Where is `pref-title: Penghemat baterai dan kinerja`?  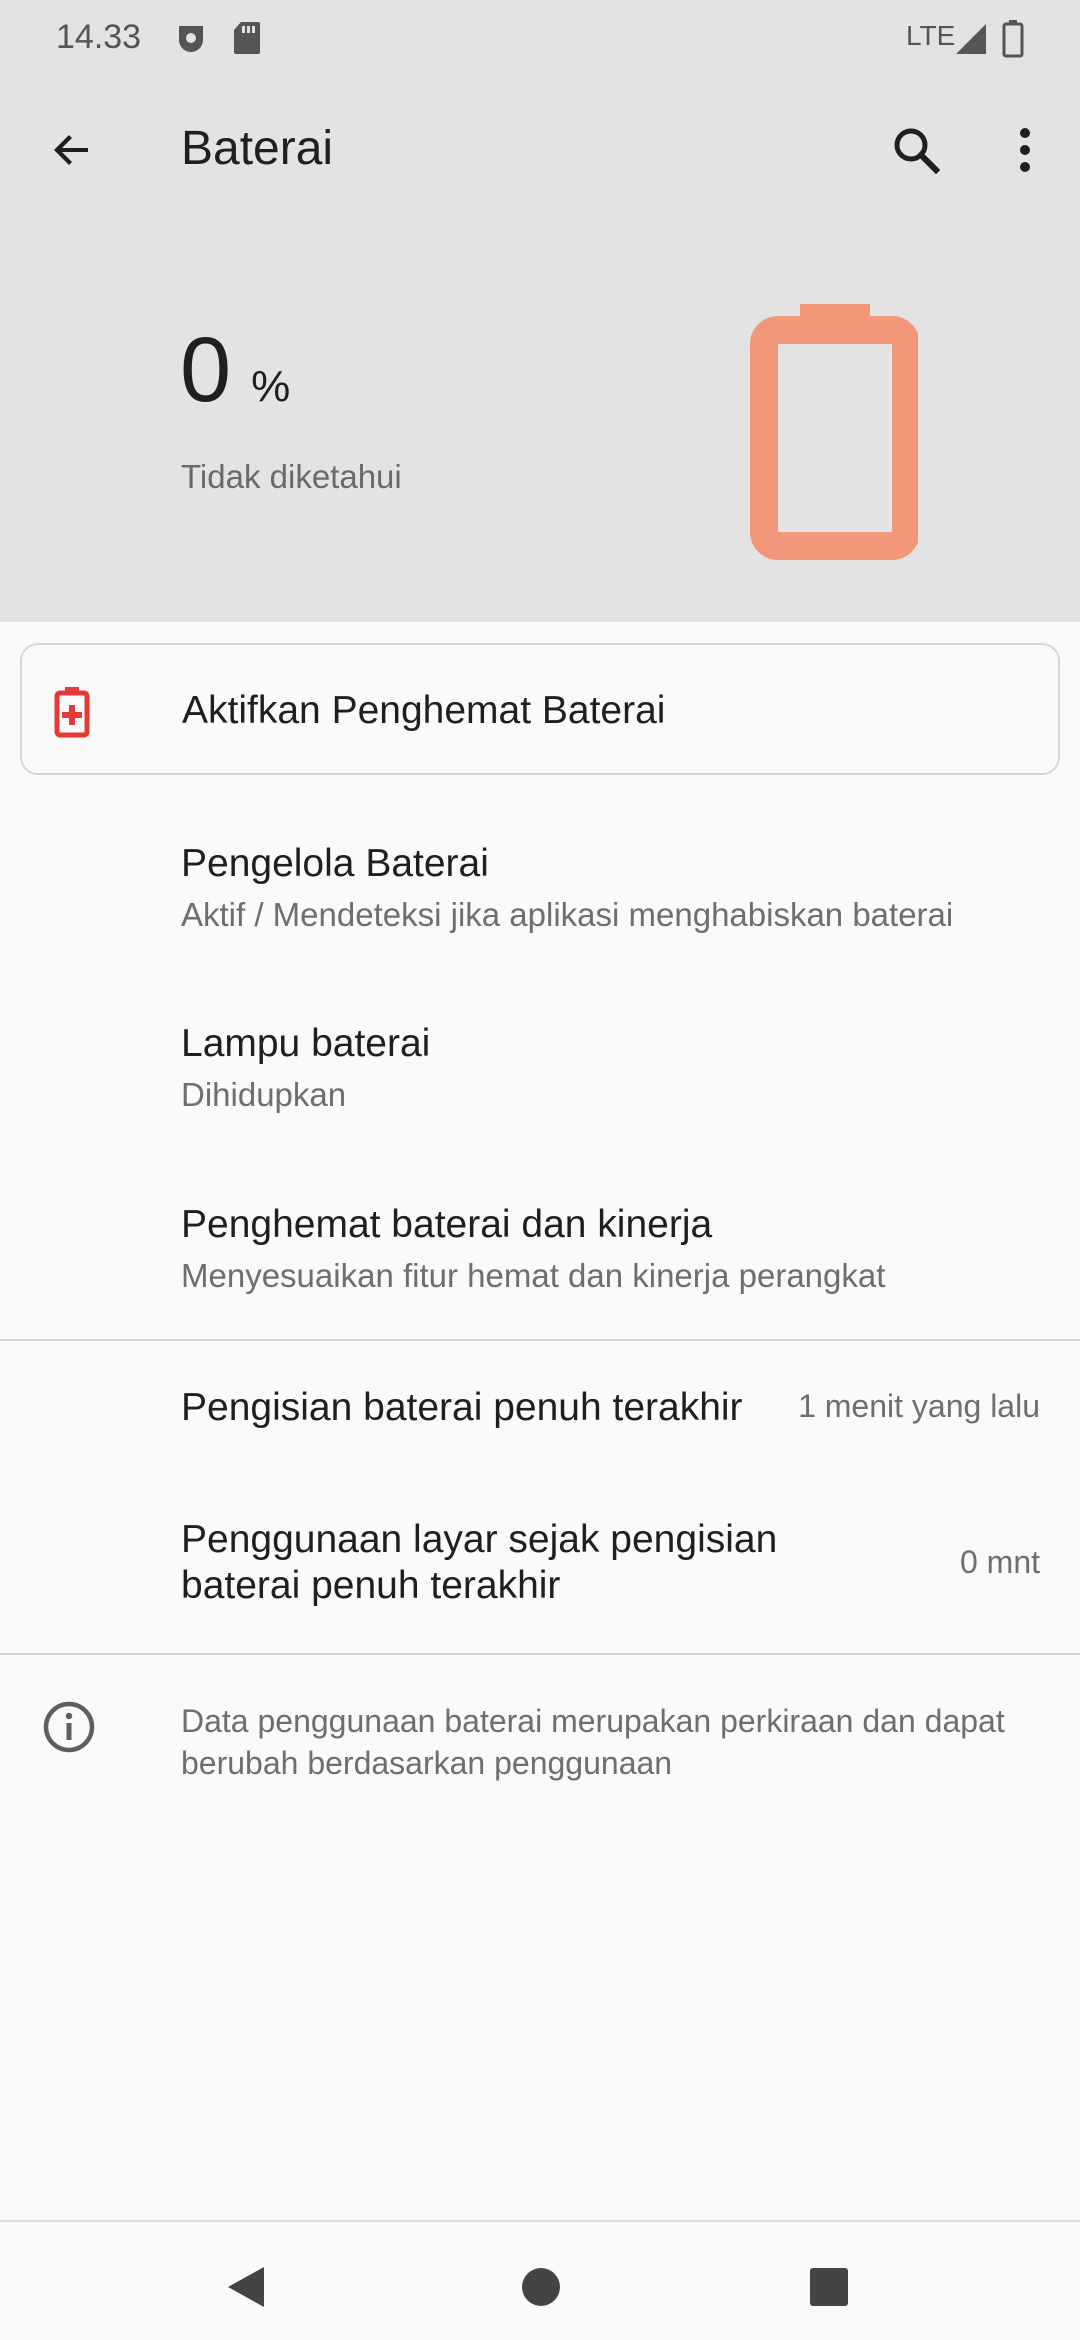
pref-title: Penghemat baterai dan kinerja is located at coordinates (447, 1224).